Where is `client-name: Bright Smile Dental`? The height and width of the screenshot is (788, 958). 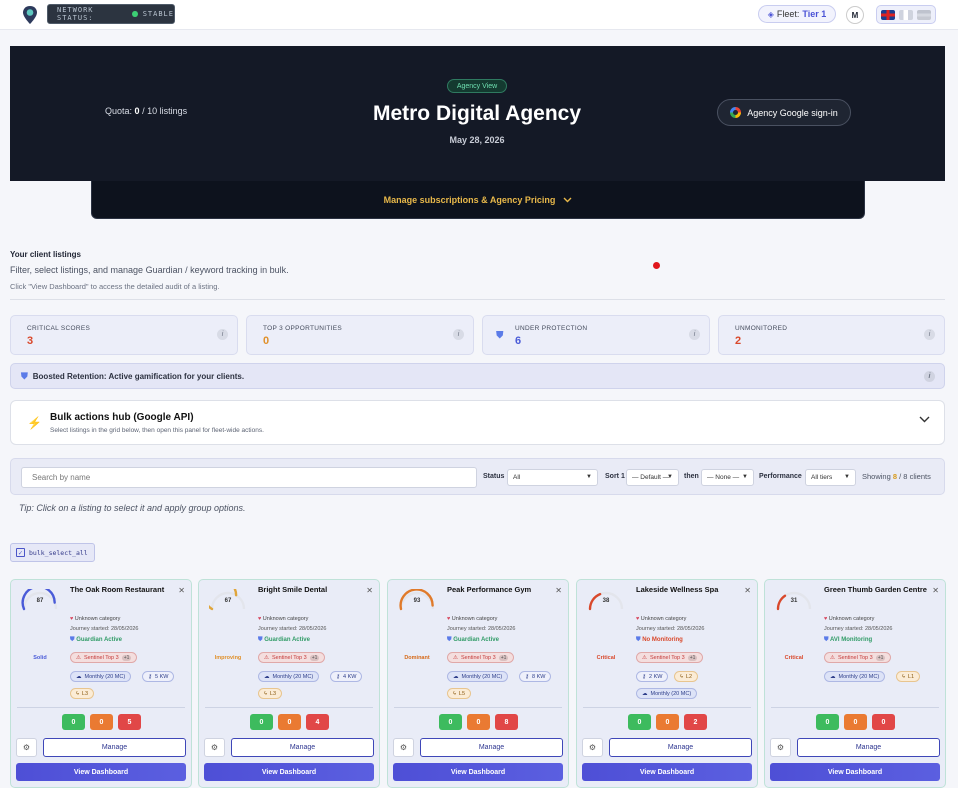
client-name: Bright Smile Dental is located at coordinates (293, 589).